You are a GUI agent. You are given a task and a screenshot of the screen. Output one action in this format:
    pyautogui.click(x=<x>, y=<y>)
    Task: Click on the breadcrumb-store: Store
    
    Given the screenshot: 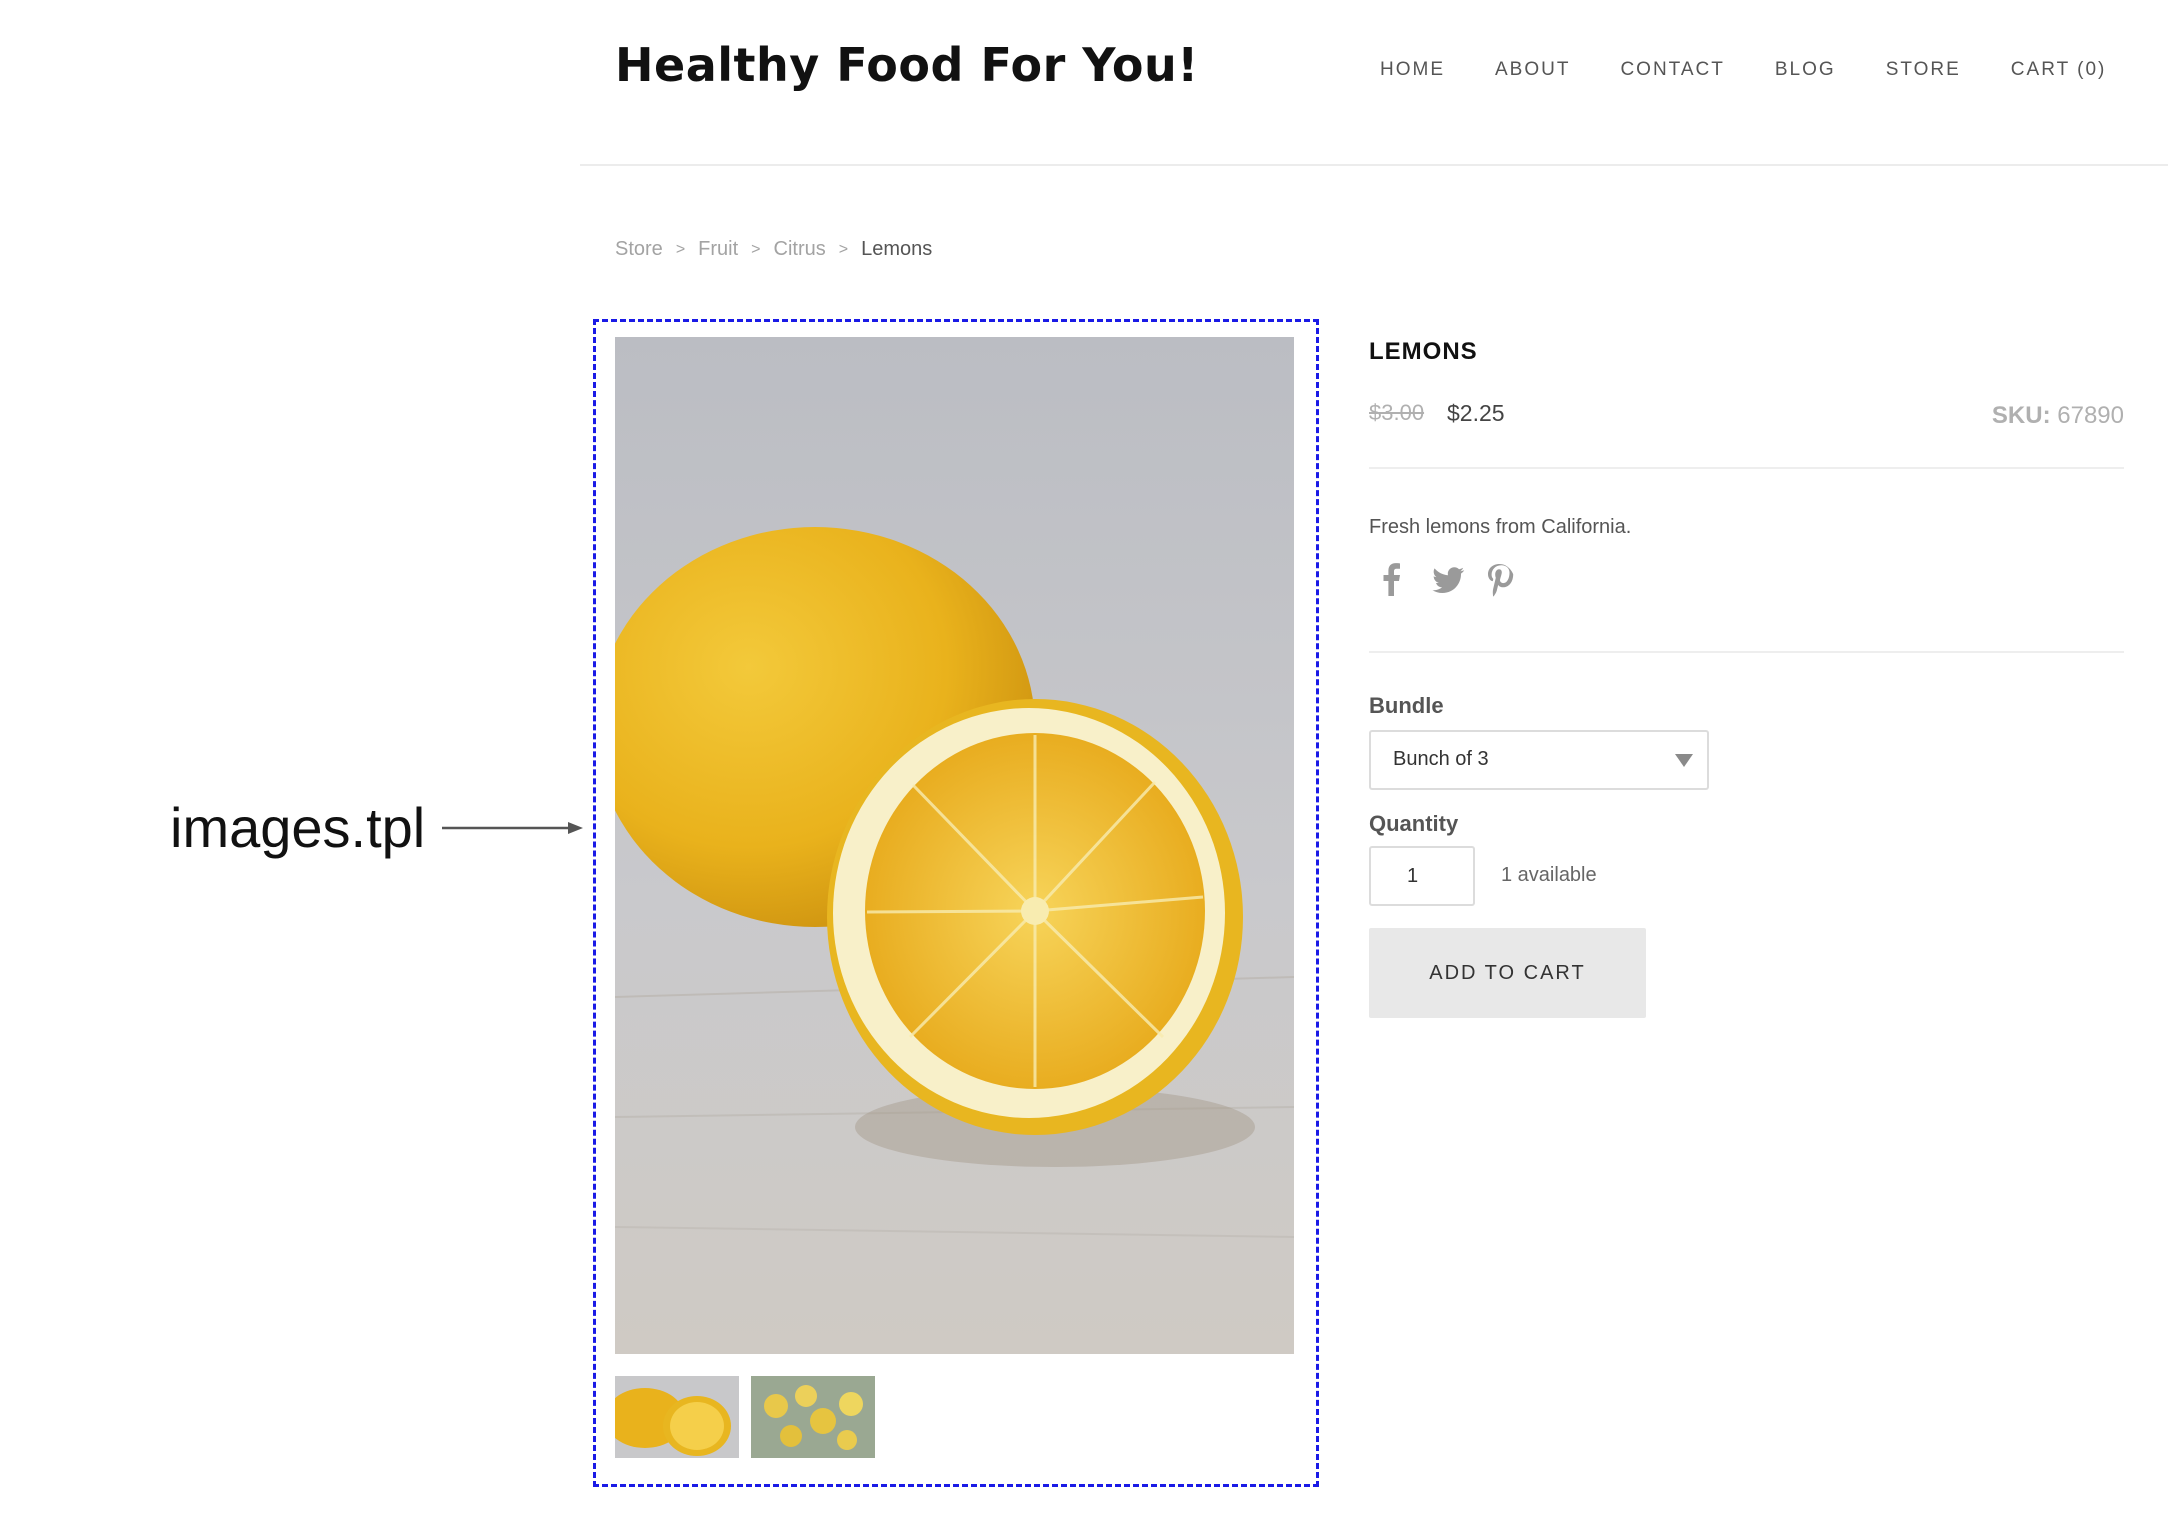 What is the action you would take?
    pyautogui.click(x=639, y=249)
    